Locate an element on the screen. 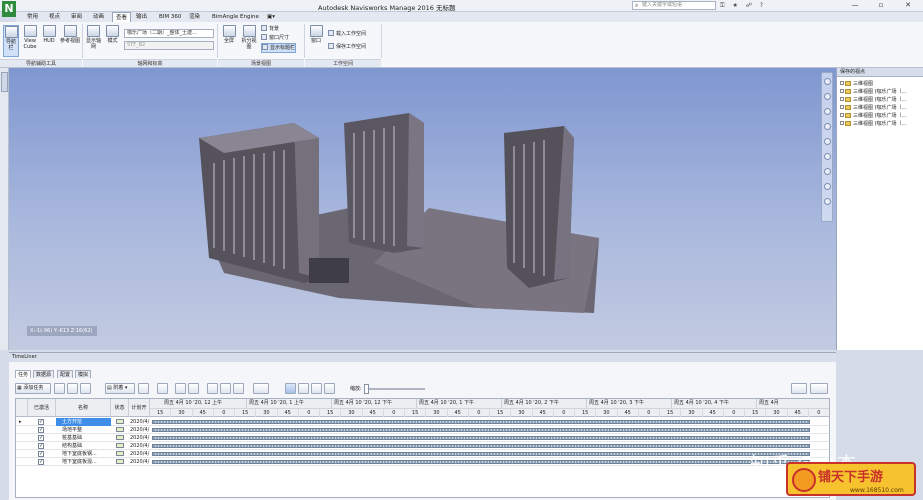 This screenshot has width=923, height=500. task-name: 结构基础 is located at coordinates (83, 446).